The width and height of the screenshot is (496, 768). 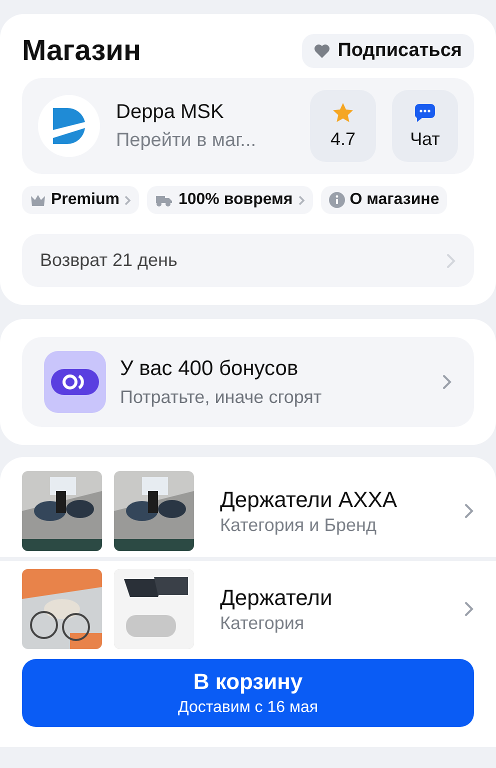 I want to click on returns-label: Возврат 21 день, so click(x=109, y=260).